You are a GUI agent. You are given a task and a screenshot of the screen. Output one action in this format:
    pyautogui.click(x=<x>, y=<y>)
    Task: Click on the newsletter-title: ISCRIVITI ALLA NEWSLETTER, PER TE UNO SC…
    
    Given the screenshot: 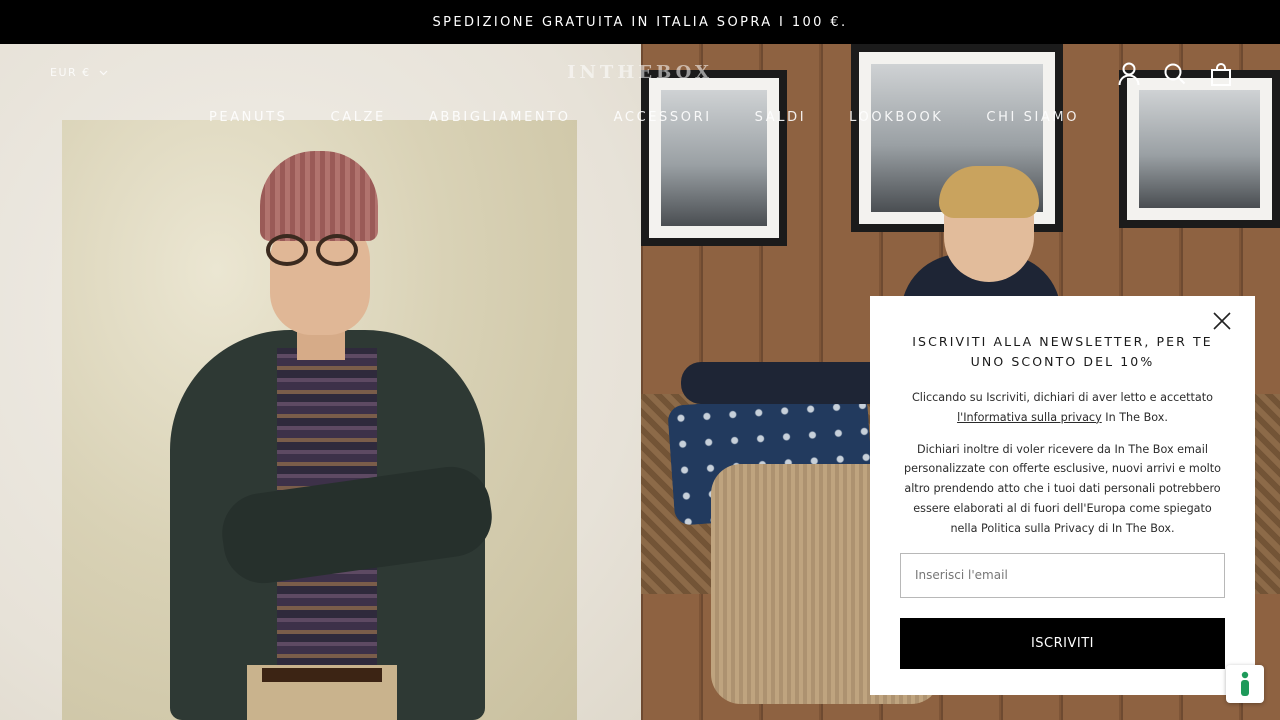 What is the action you would take?
    pyautogui.click(x=1062, y=351)
    